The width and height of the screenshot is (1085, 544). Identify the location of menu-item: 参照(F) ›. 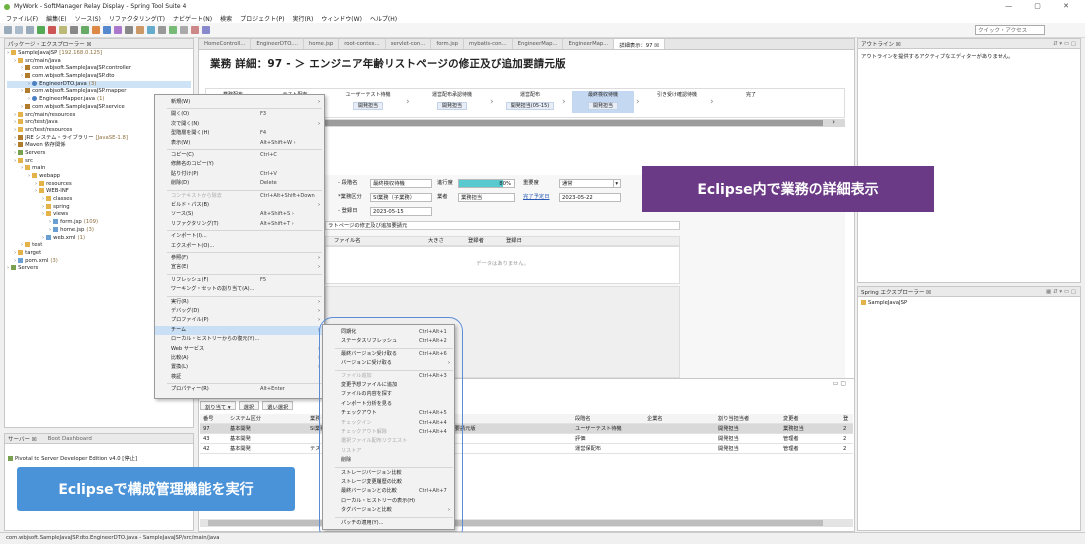
(239, 258).